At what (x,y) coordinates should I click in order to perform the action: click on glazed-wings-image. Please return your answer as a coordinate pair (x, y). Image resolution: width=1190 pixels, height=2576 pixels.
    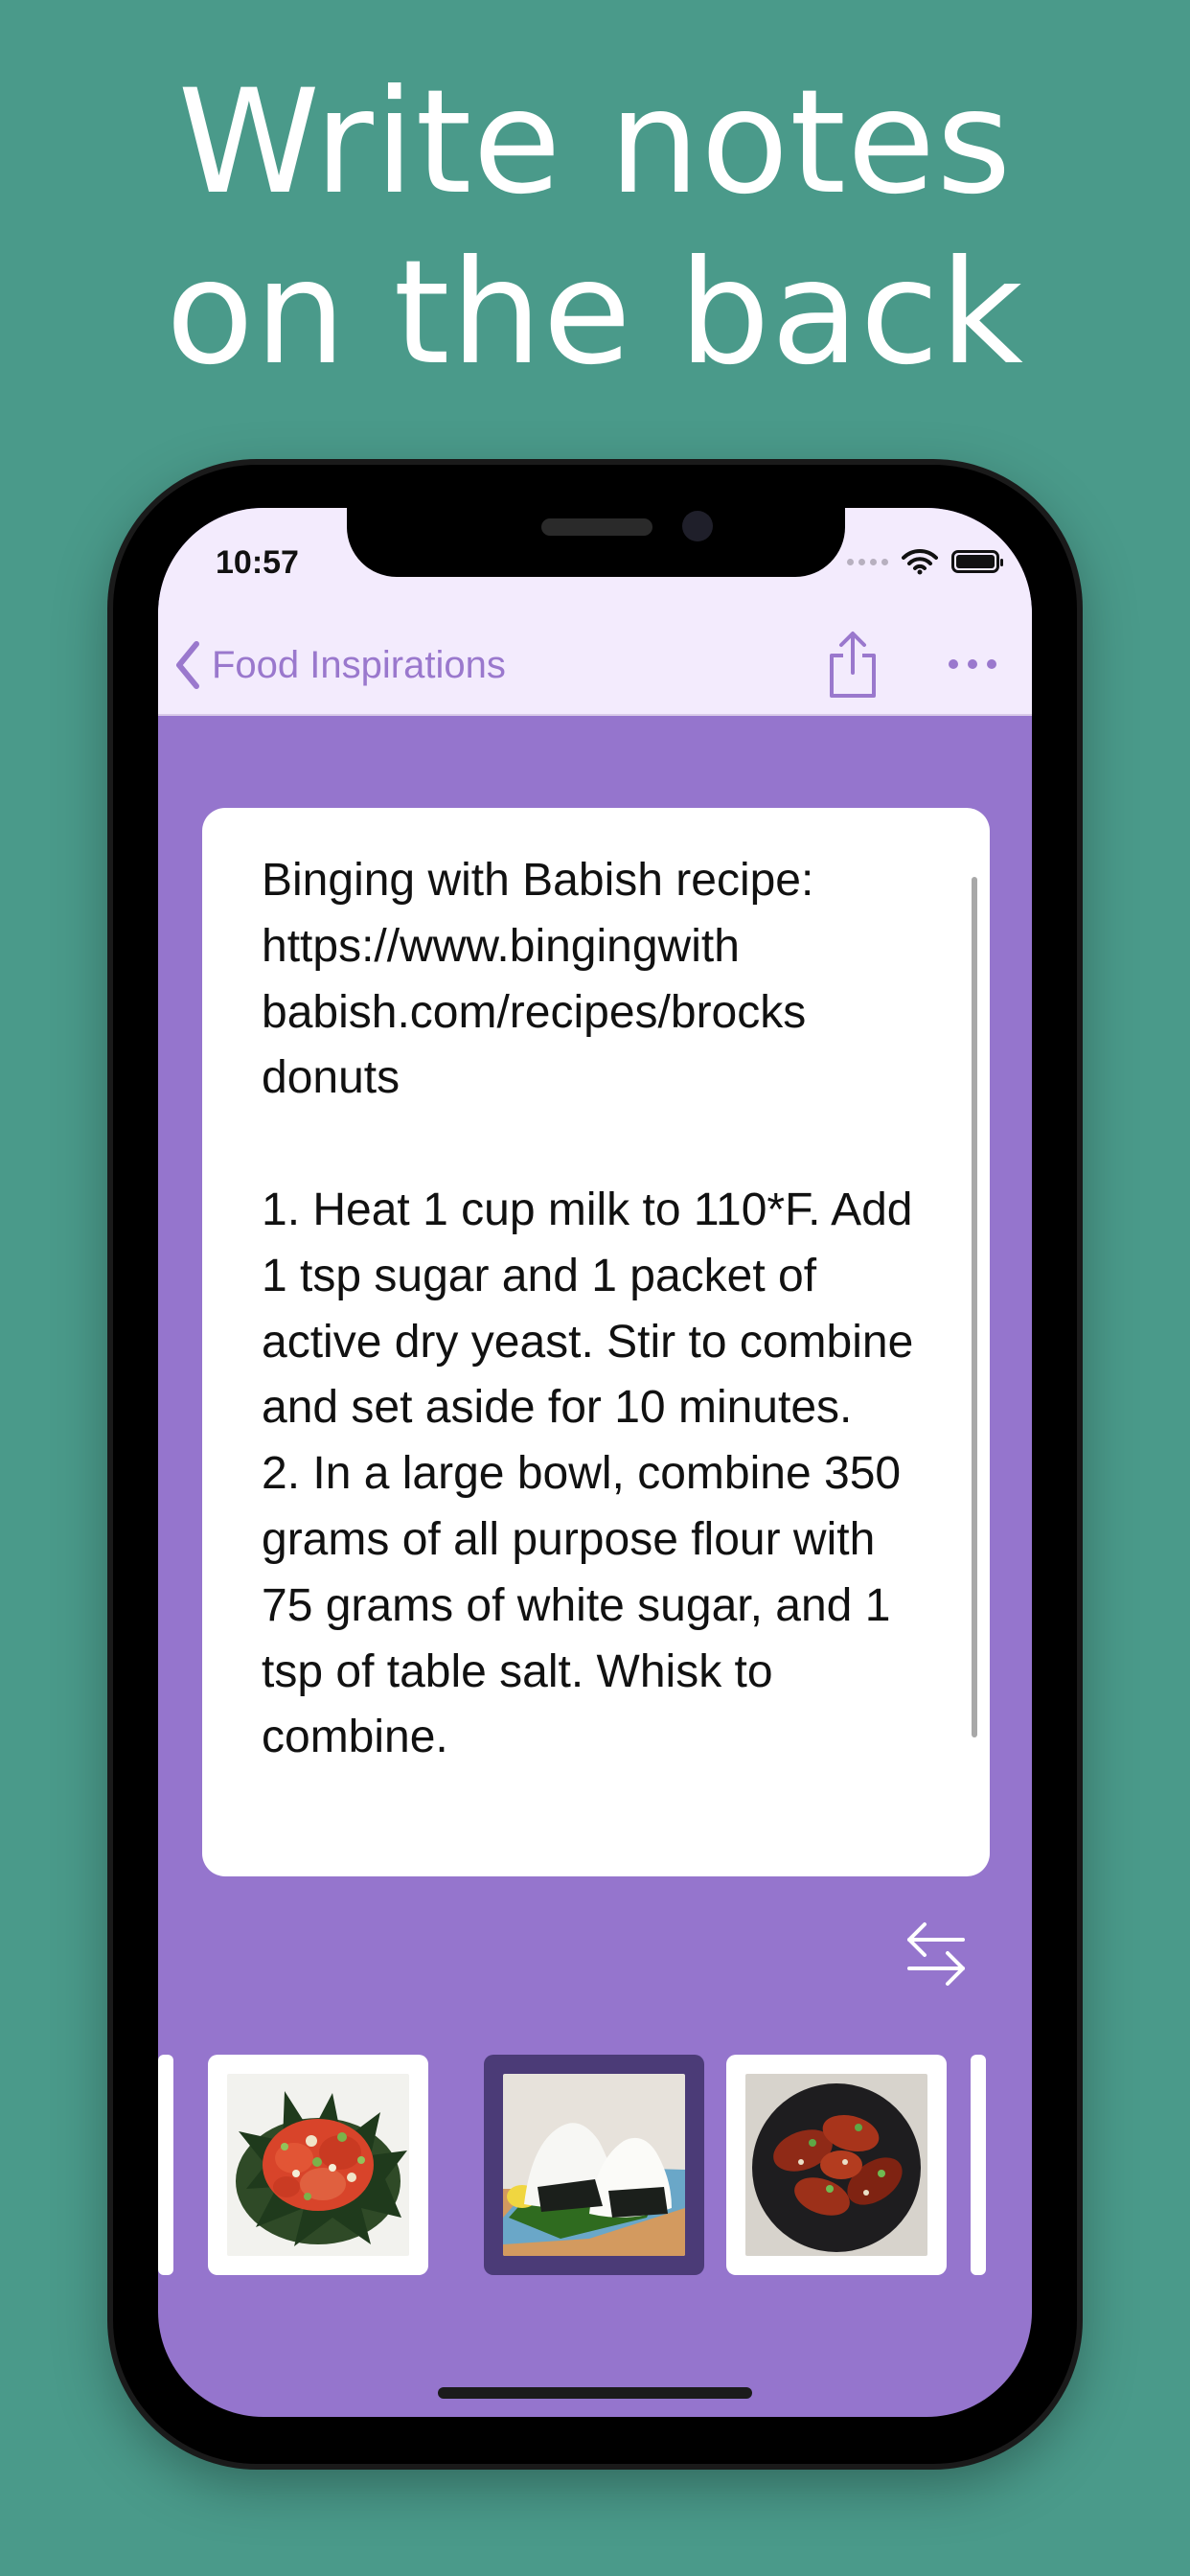
    Looking at the image, I should click on (836, 2165).